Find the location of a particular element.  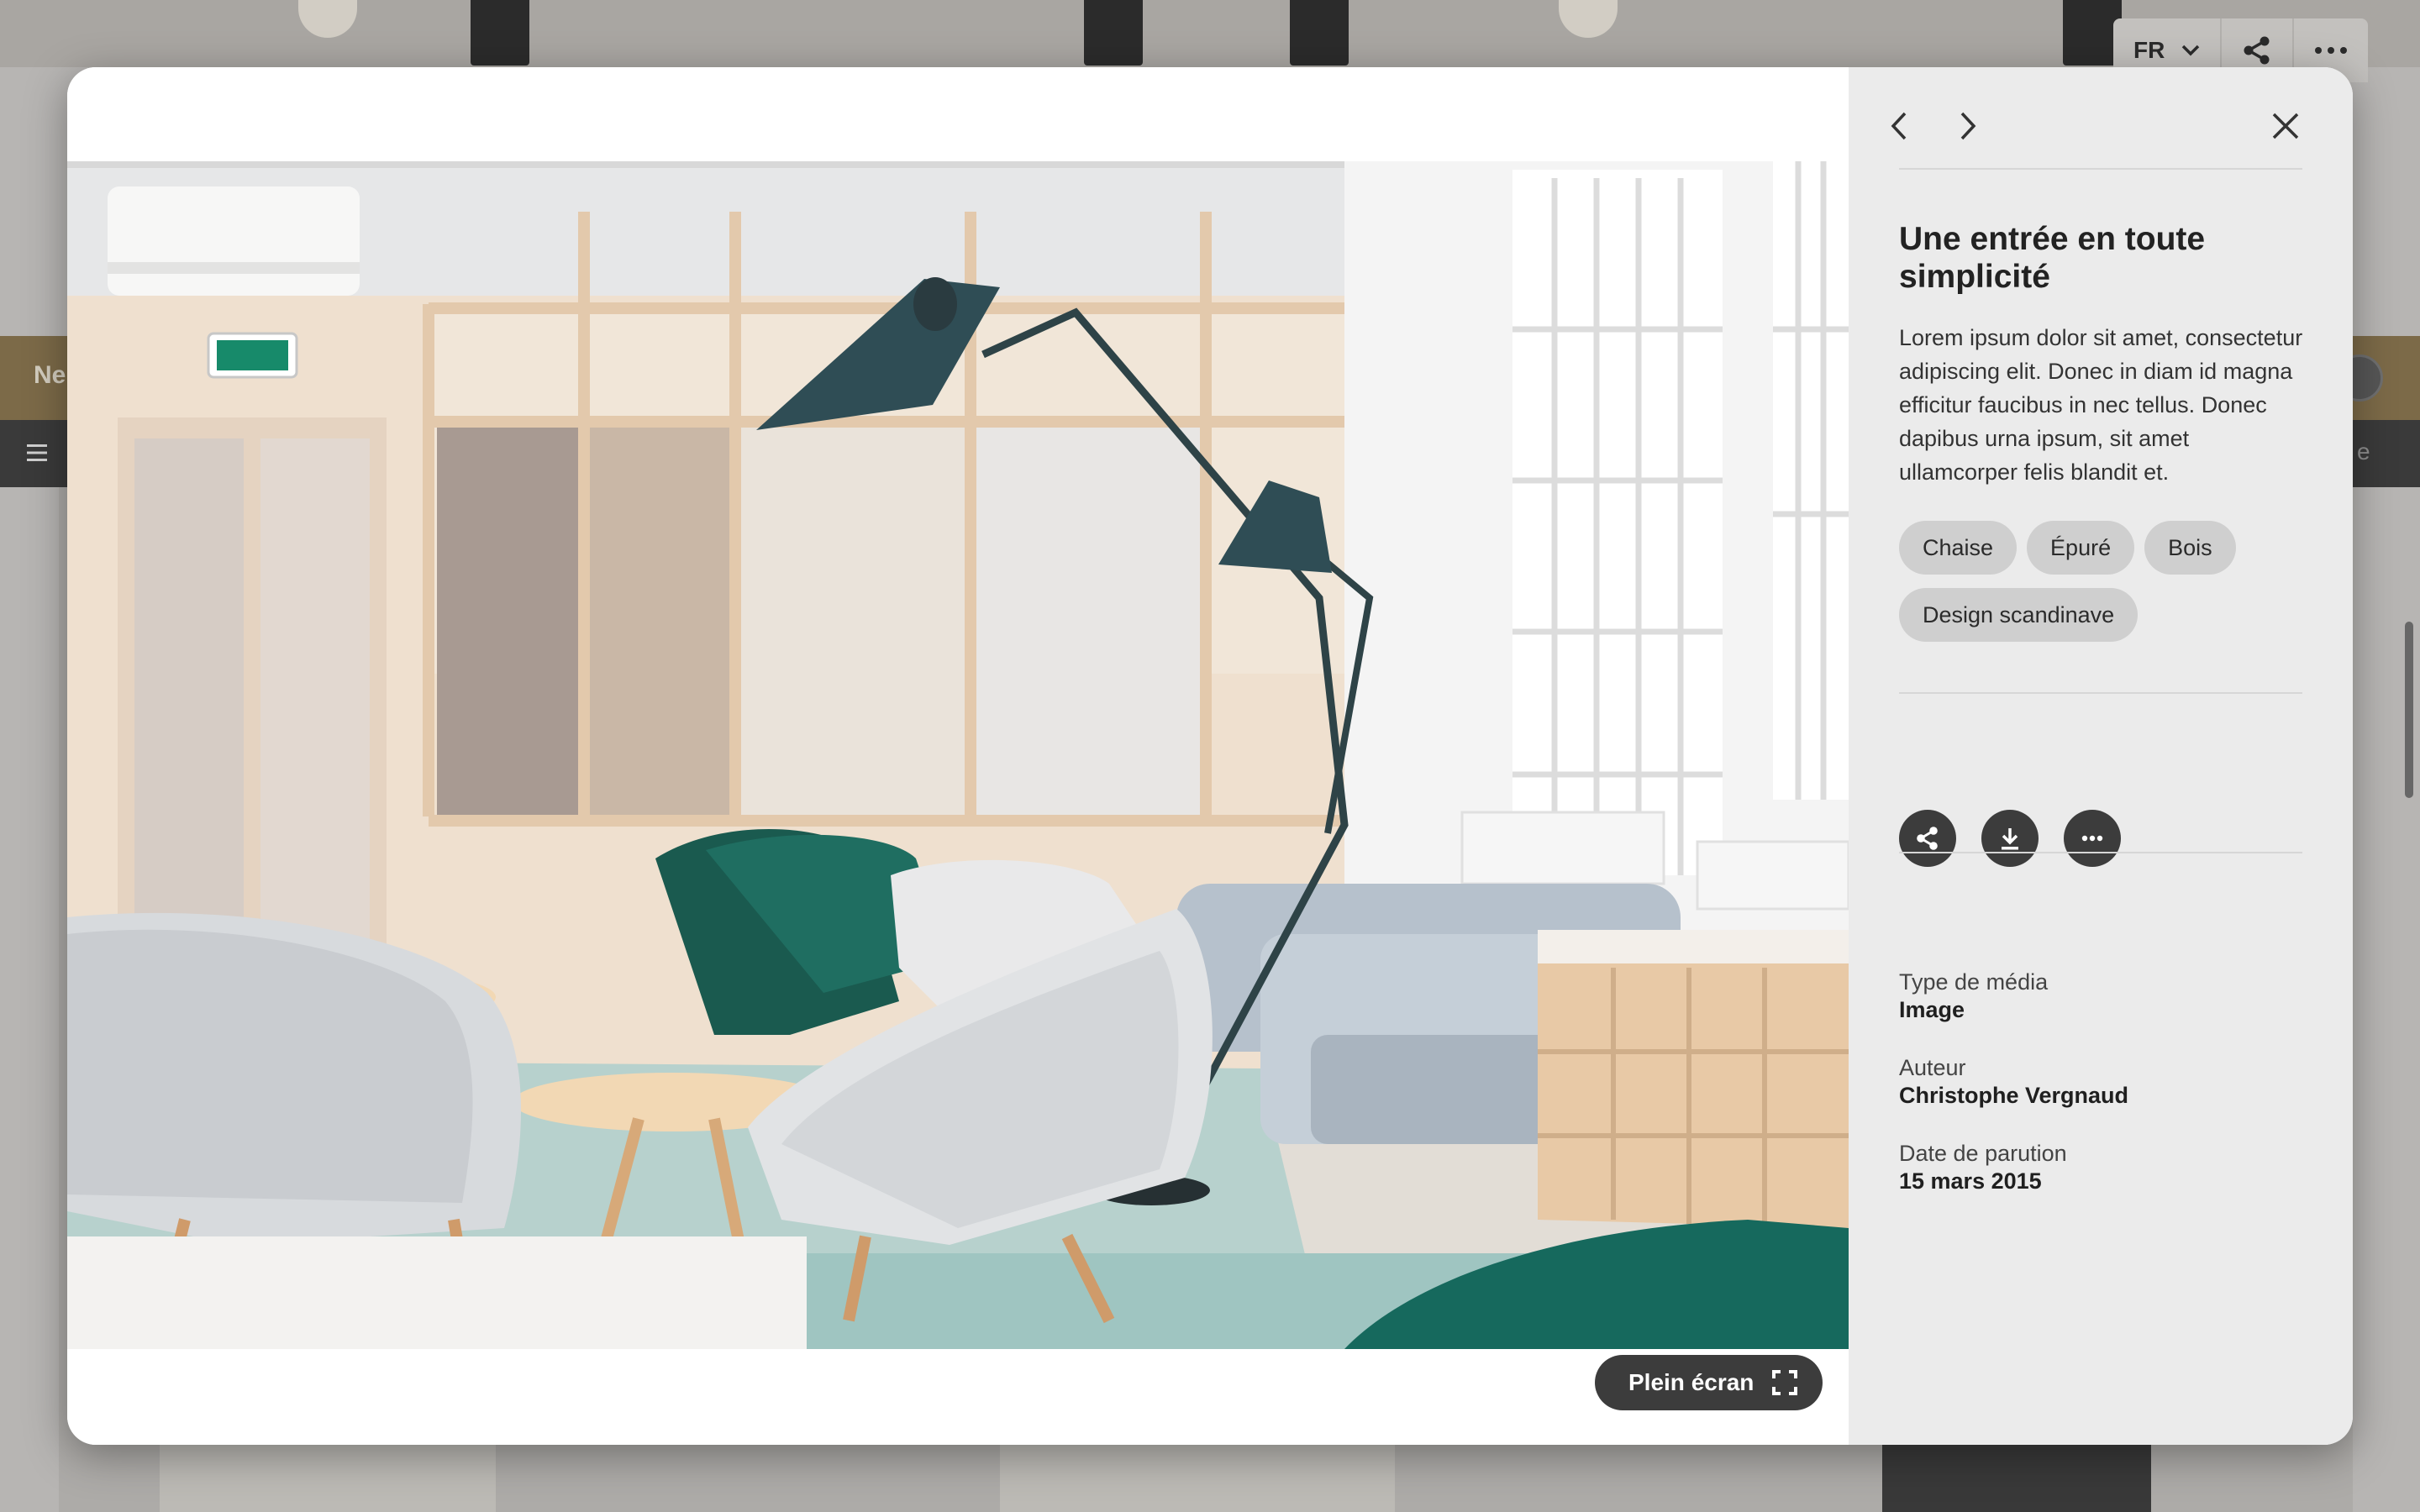

tag-chaise: Chaise is located at coordinates (1959, 548).